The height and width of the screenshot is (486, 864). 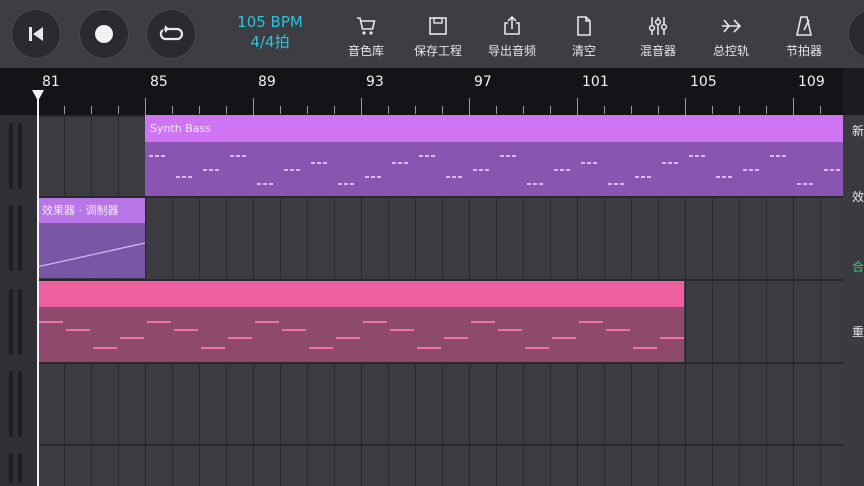 What do you see at coordinates (858, 130) in the screenshot?
I see `track-label: 新` at bounding box center [858, 130].